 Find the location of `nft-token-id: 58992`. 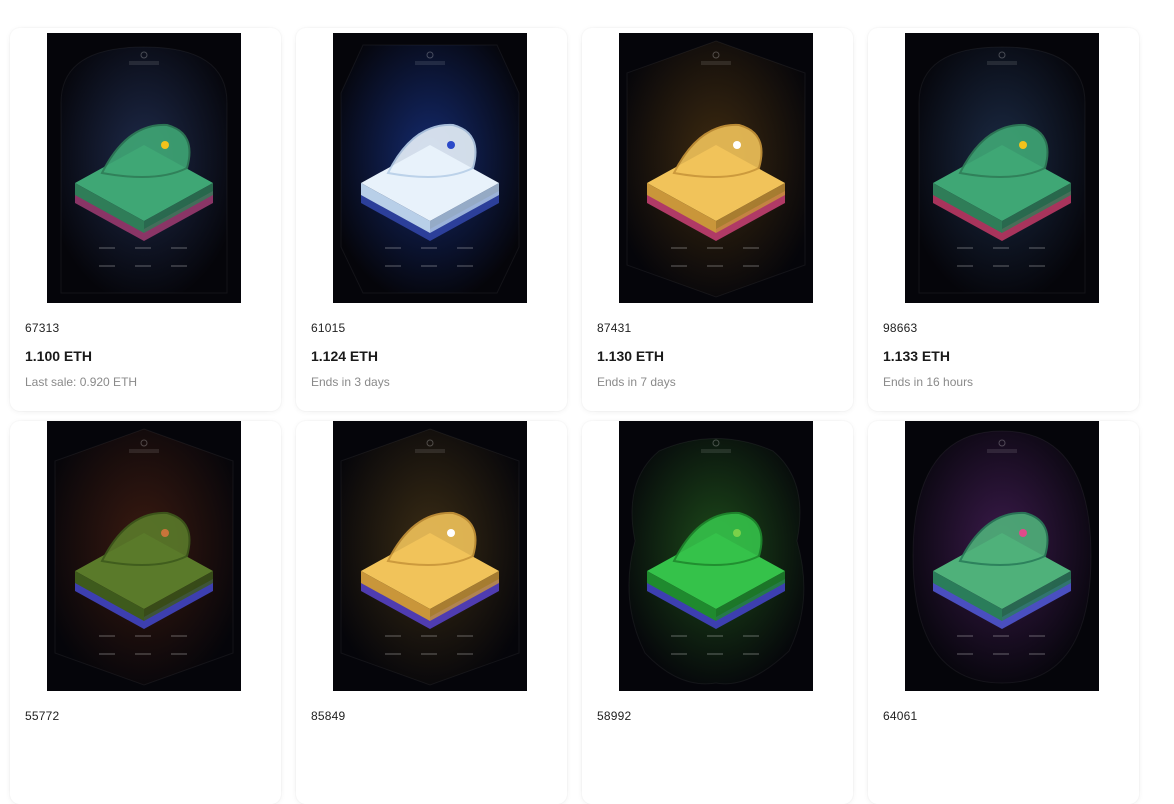

nft-token-id: 58992 is located at coordinates (614, 716).